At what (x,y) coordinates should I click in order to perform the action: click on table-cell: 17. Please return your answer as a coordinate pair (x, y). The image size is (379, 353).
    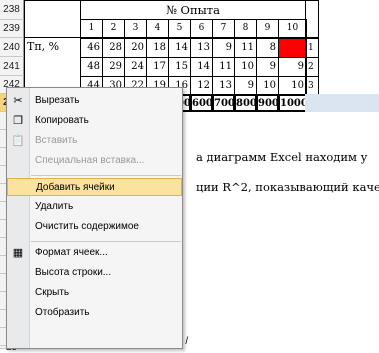
    Looking at the image, I should click on (157, 67).